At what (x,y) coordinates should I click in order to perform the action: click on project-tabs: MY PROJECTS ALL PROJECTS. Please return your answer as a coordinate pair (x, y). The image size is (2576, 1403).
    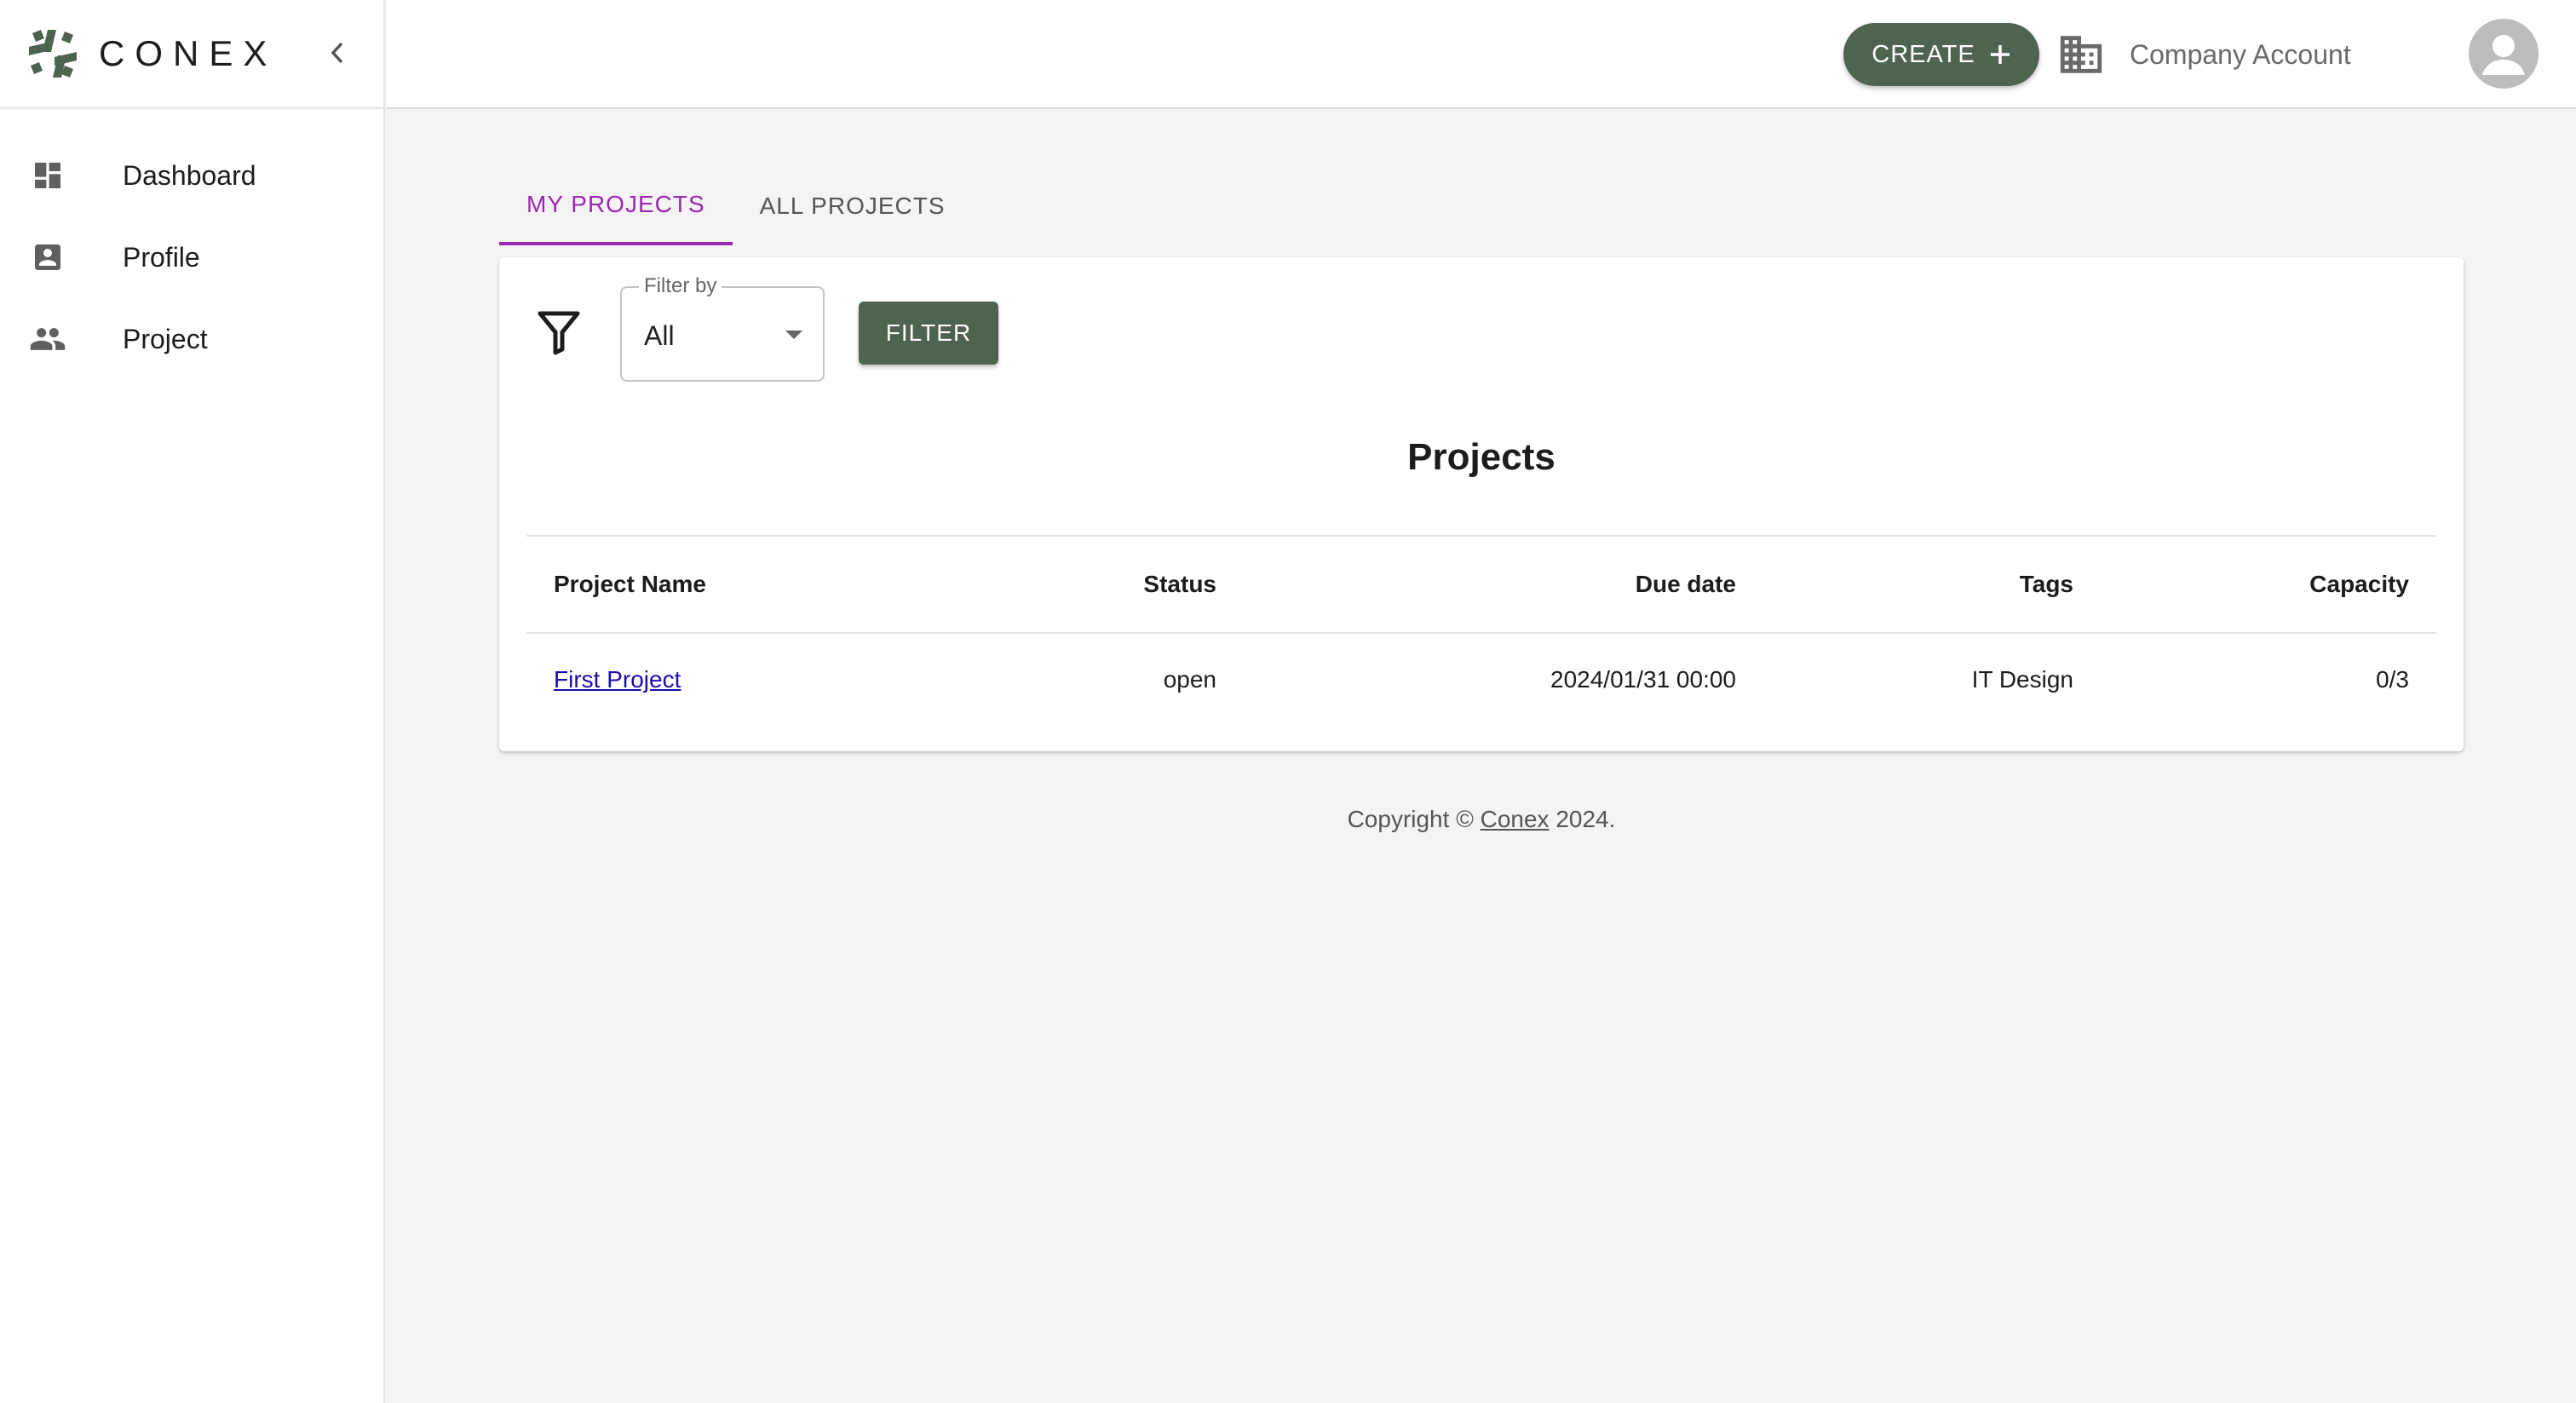
    Looking at the image, I should click on (736, 206).